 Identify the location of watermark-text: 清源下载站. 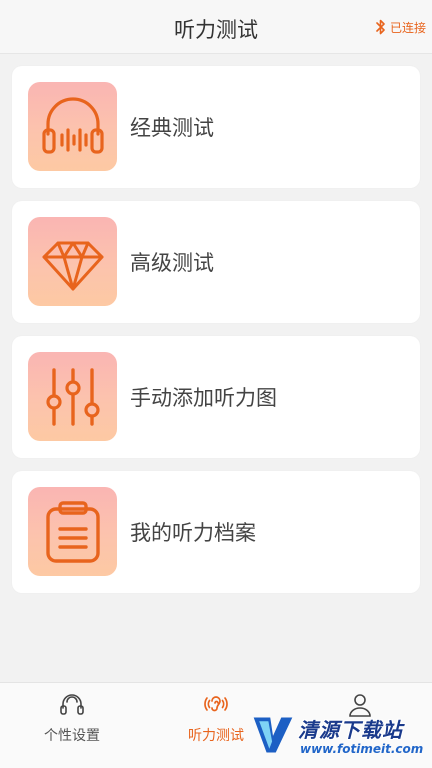
(350, 730).